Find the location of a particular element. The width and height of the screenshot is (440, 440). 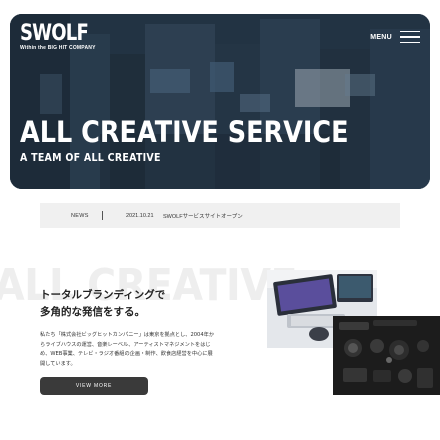

about-body-line: らライブハウスの運営、音楽レーベル、アーティストマネジメントをはじ is located at coordinates (125, 344).